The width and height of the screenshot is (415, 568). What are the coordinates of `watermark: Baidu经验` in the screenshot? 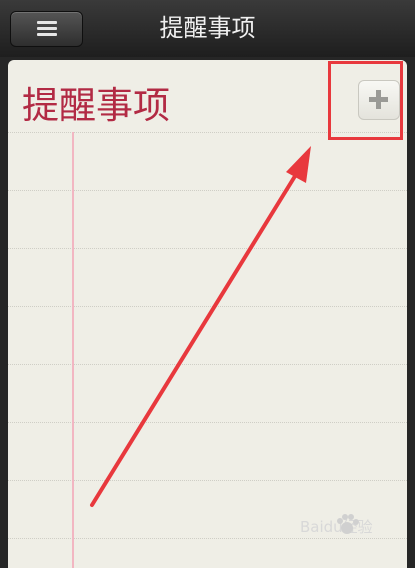 It's located at (336, 525).